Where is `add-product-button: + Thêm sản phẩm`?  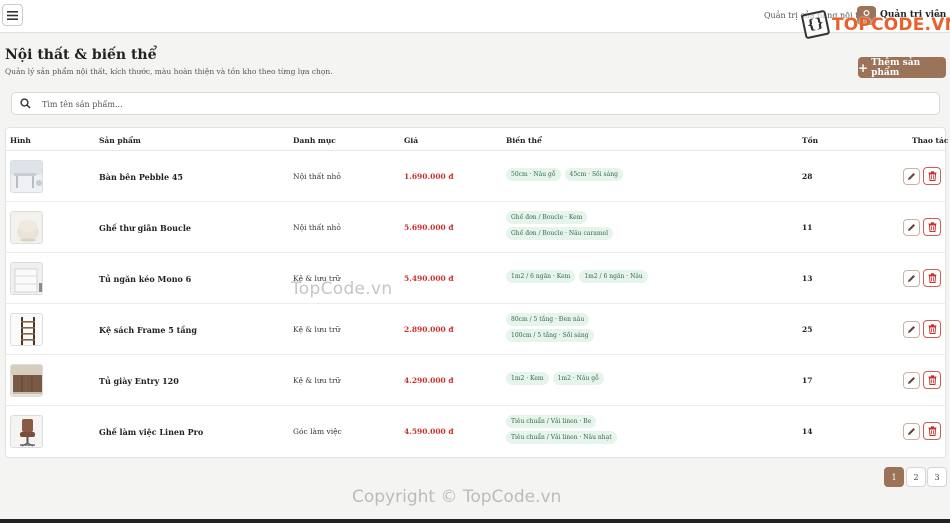
add-product-button: + Thêm sản phẩm is located at coordinates (902, 67).